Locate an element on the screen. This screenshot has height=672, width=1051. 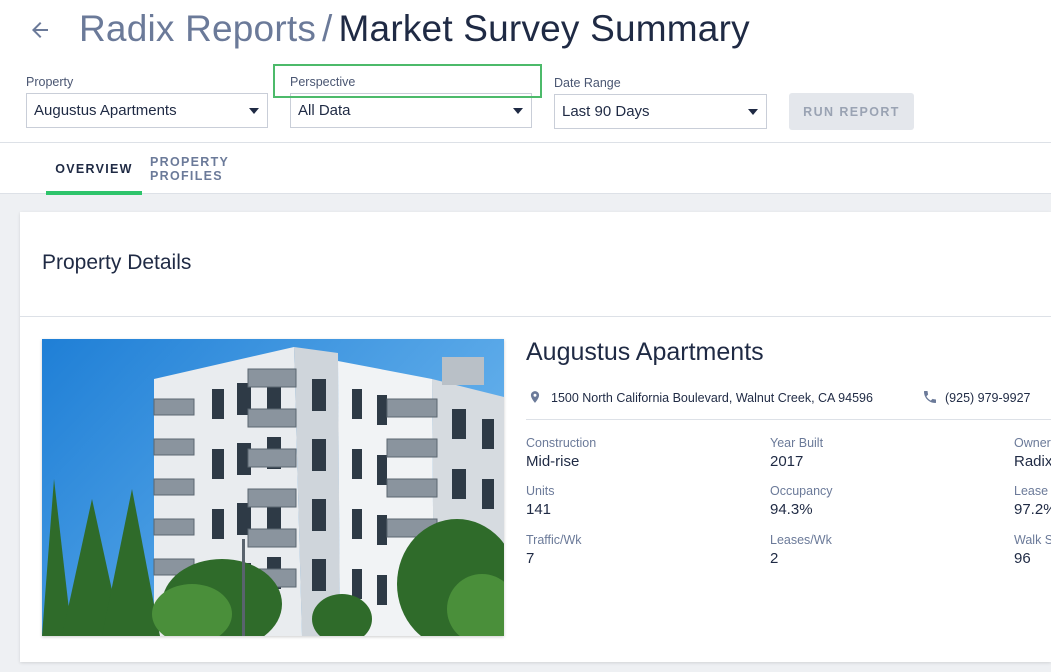
property-value: Augustus Apartments is located at coordinates (105, 110).